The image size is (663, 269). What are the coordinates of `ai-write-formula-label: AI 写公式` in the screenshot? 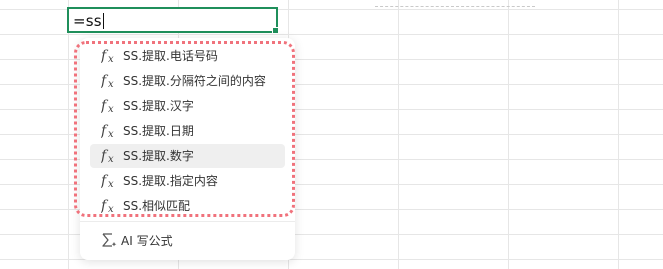 It's located at (147, 241).